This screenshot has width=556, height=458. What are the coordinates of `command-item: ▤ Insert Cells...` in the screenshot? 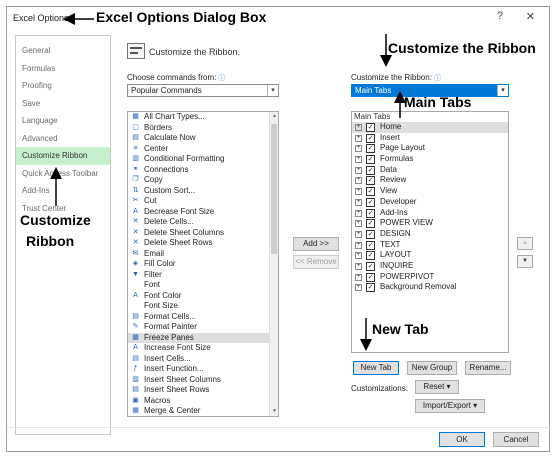 It's located at (203, 359).